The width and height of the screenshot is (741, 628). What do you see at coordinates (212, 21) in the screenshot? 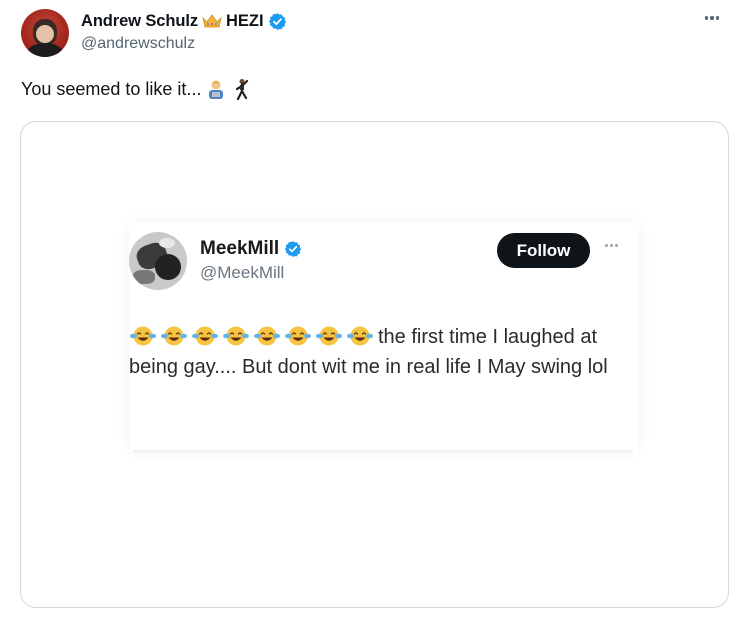
I see `crown-icon` at bounding box center [212, 21].